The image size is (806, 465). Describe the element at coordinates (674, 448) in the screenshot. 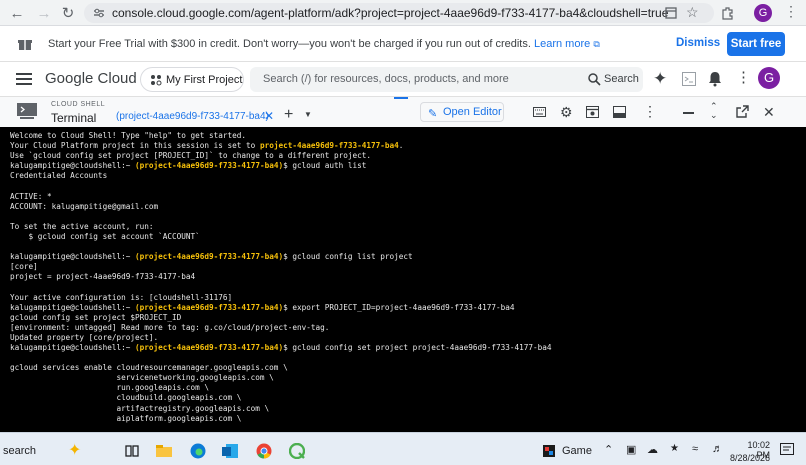

I see `language-indicator-icon: ★` at that location.